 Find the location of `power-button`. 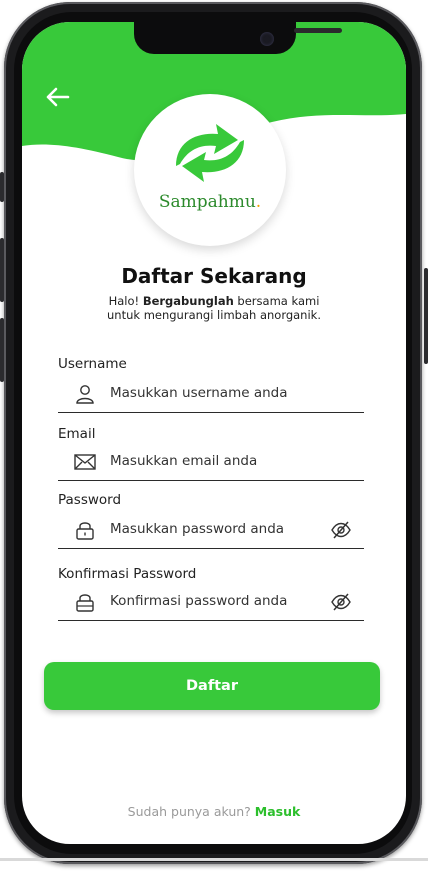

power-button is located at coordinates (426, 316).